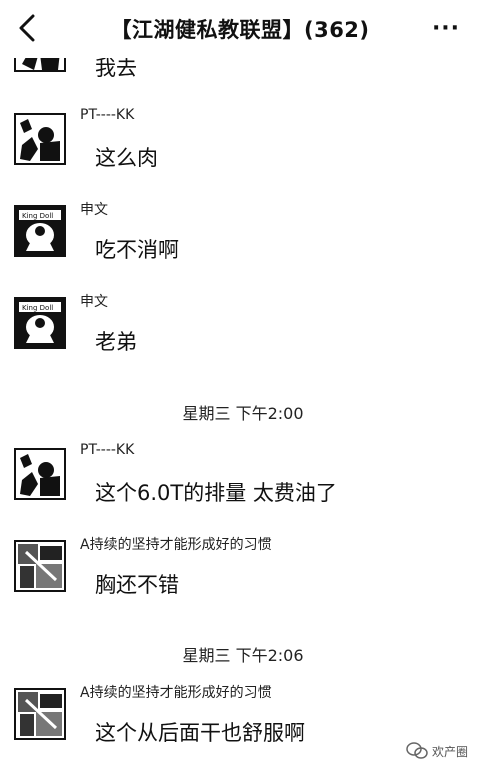  What do you see at coordinates (137, 250) in the screenshot?
I see `message-text: 吃不消啊` at bounding box center [137, 250].